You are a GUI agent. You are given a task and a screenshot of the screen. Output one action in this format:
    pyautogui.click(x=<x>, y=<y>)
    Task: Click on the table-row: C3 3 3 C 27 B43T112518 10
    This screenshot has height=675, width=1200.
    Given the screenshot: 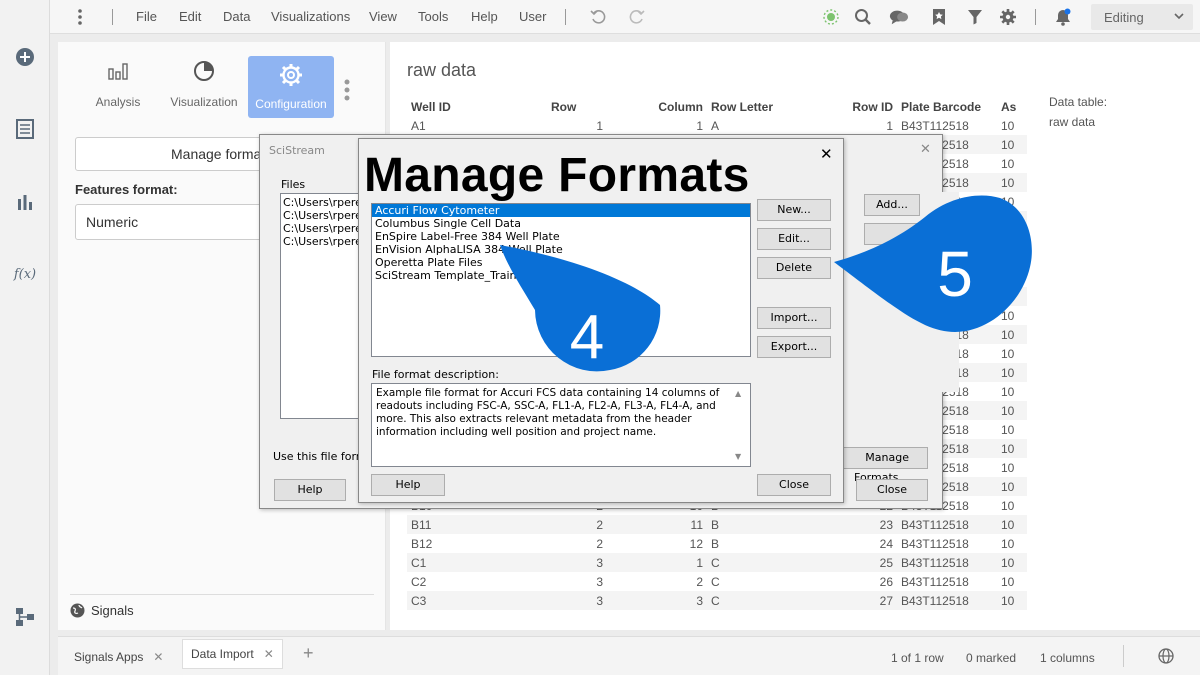 What is the action you would take?
    pyautogui.click(x=717, y=600)
    